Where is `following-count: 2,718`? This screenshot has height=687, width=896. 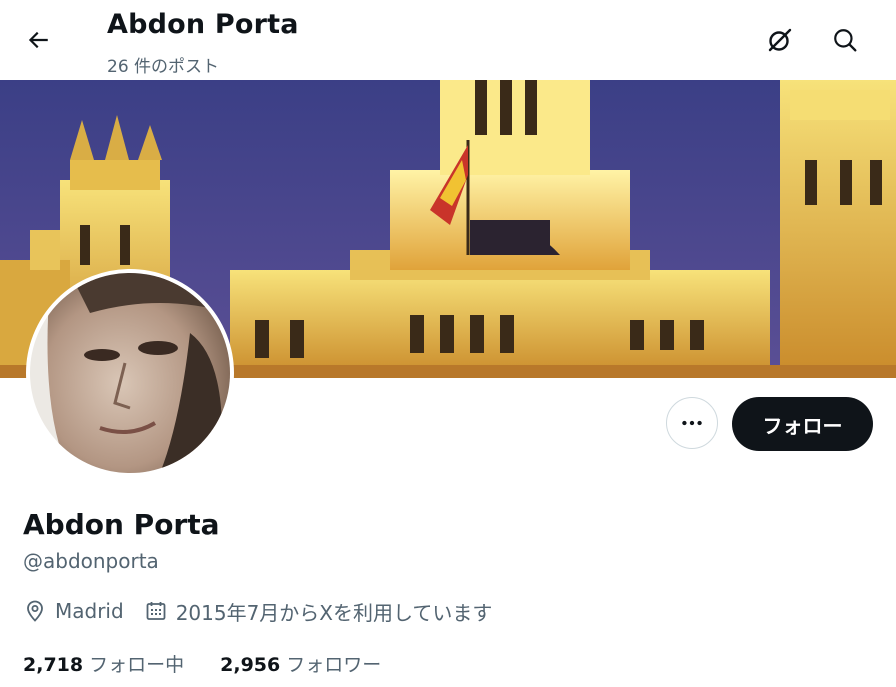
following-count: 2,718 is located at coordinates (53, 665).